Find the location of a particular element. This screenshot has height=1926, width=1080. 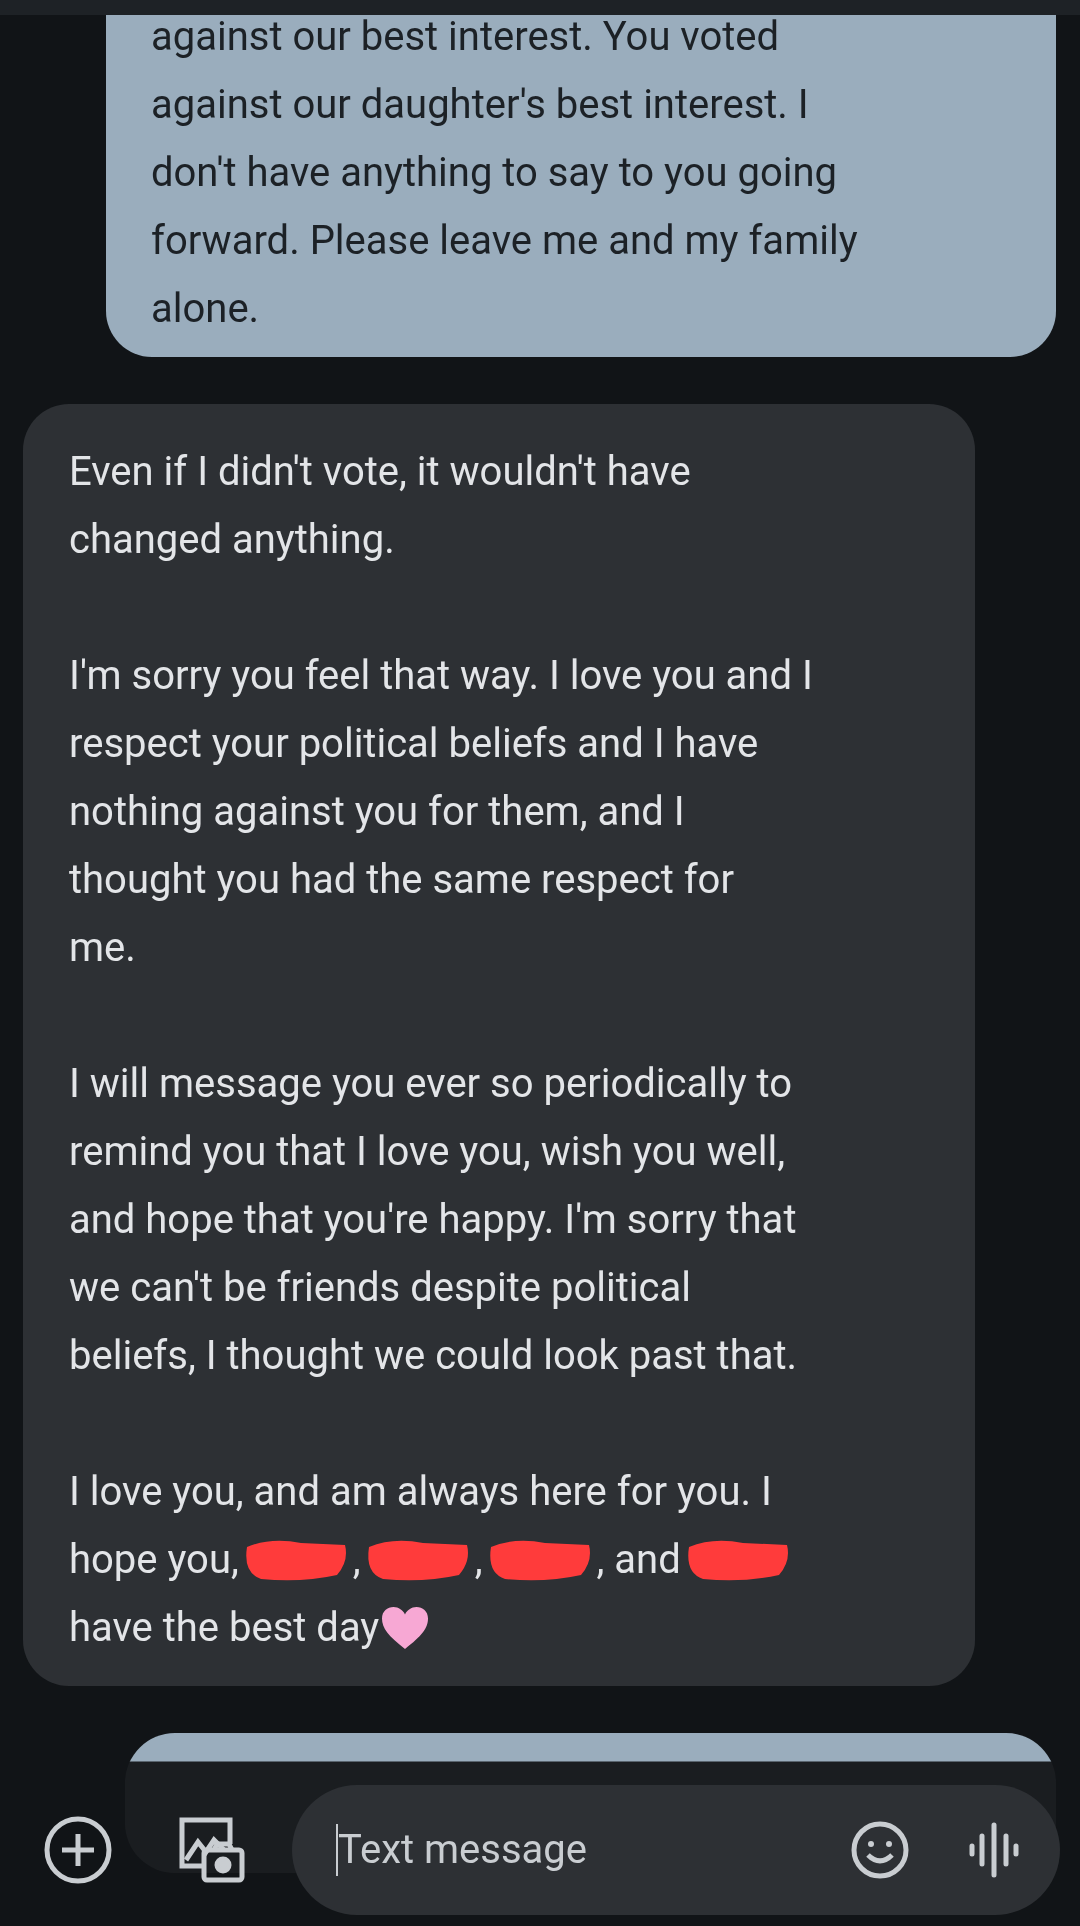

message-text: respect your political beliefs and I have is located at coordinates (414, 744).